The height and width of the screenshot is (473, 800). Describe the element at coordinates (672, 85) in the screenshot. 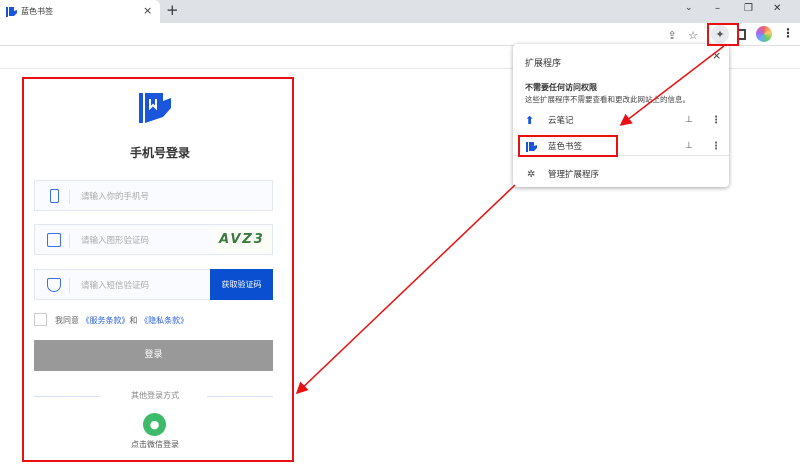

I see `arrow-to-extension` at that location.